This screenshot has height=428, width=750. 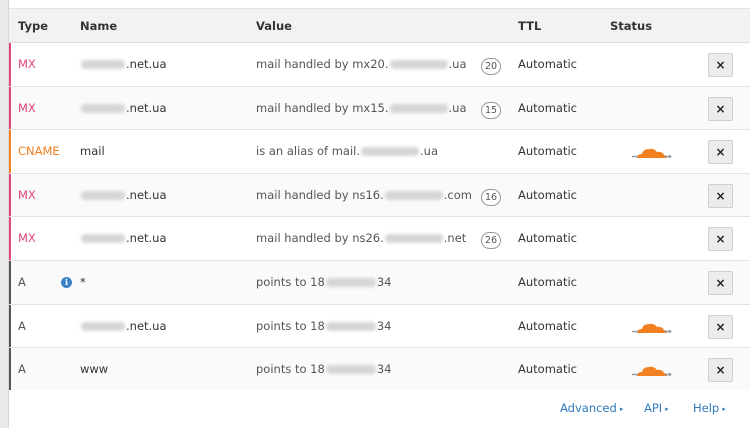 What do you see at coordinates (656, 408) in the screenshot?
I see `api-link: API ▸` at bounding box center [656, 408].